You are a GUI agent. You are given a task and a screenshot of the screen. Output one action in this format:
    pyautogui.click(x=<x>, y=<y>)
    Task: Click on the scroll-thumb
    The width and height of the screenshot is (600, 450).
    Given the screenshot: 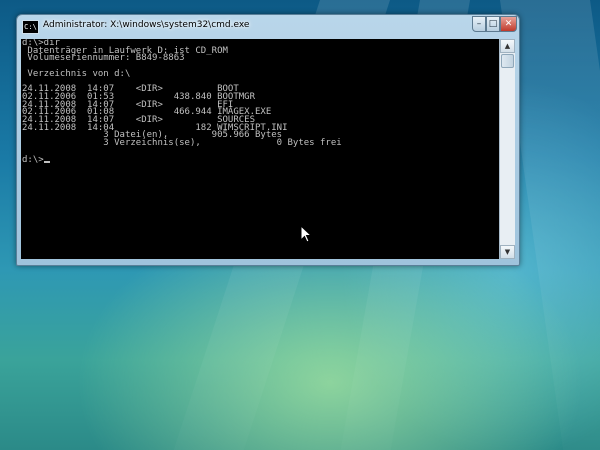 What is the action you would take?
    pyautogui.click(x=507, y=61)
    